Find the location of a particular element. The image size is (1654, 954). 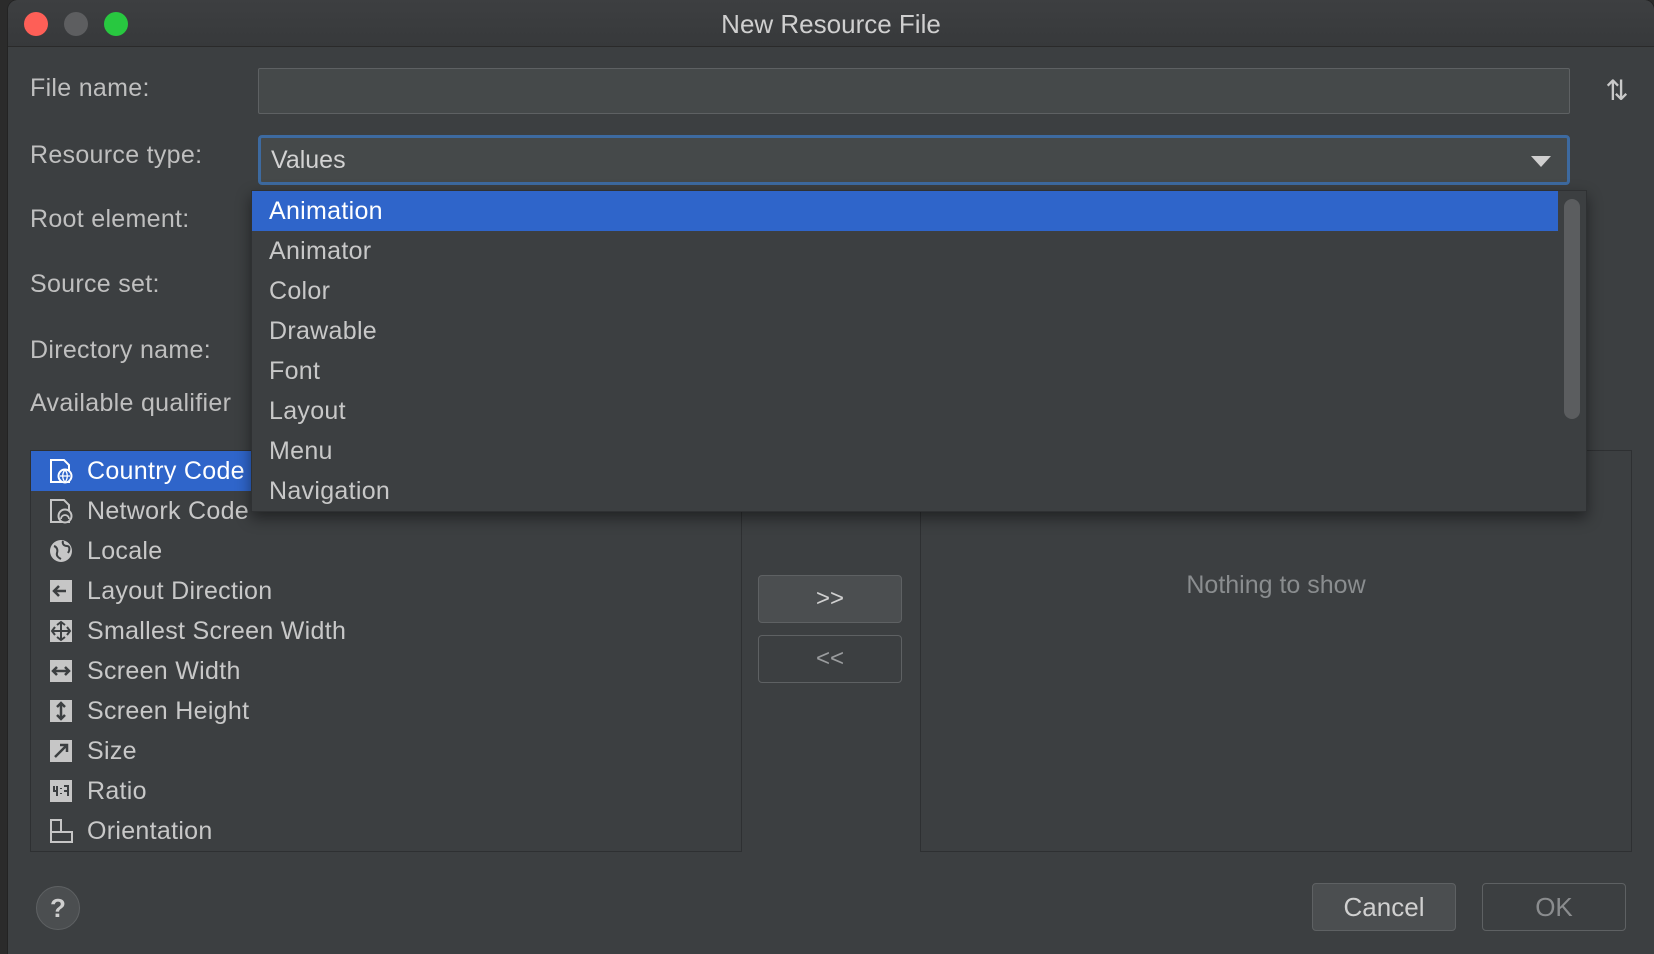

screen-width-icon is located at coordinates (61, 671).